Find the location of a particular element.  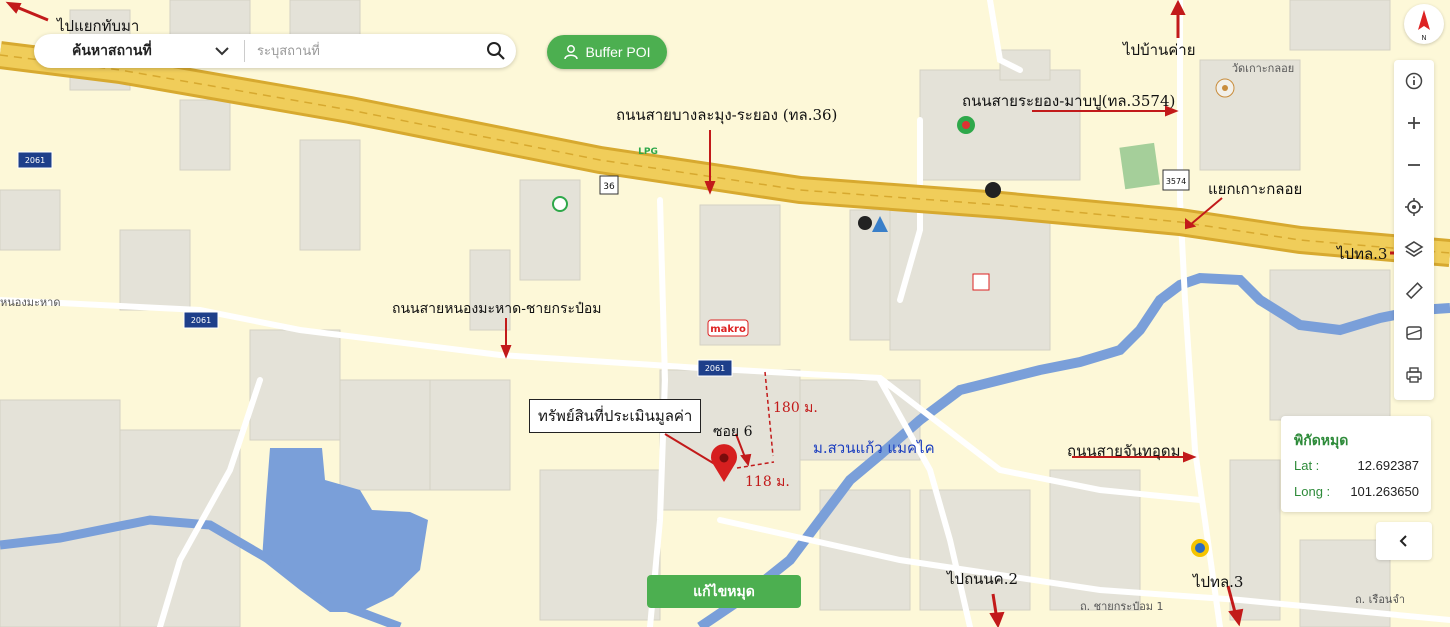

road-nongmahat-label: ถนนสายหนองมะหาด-ชายกระป๋อม is located at coordinates (497, 309).